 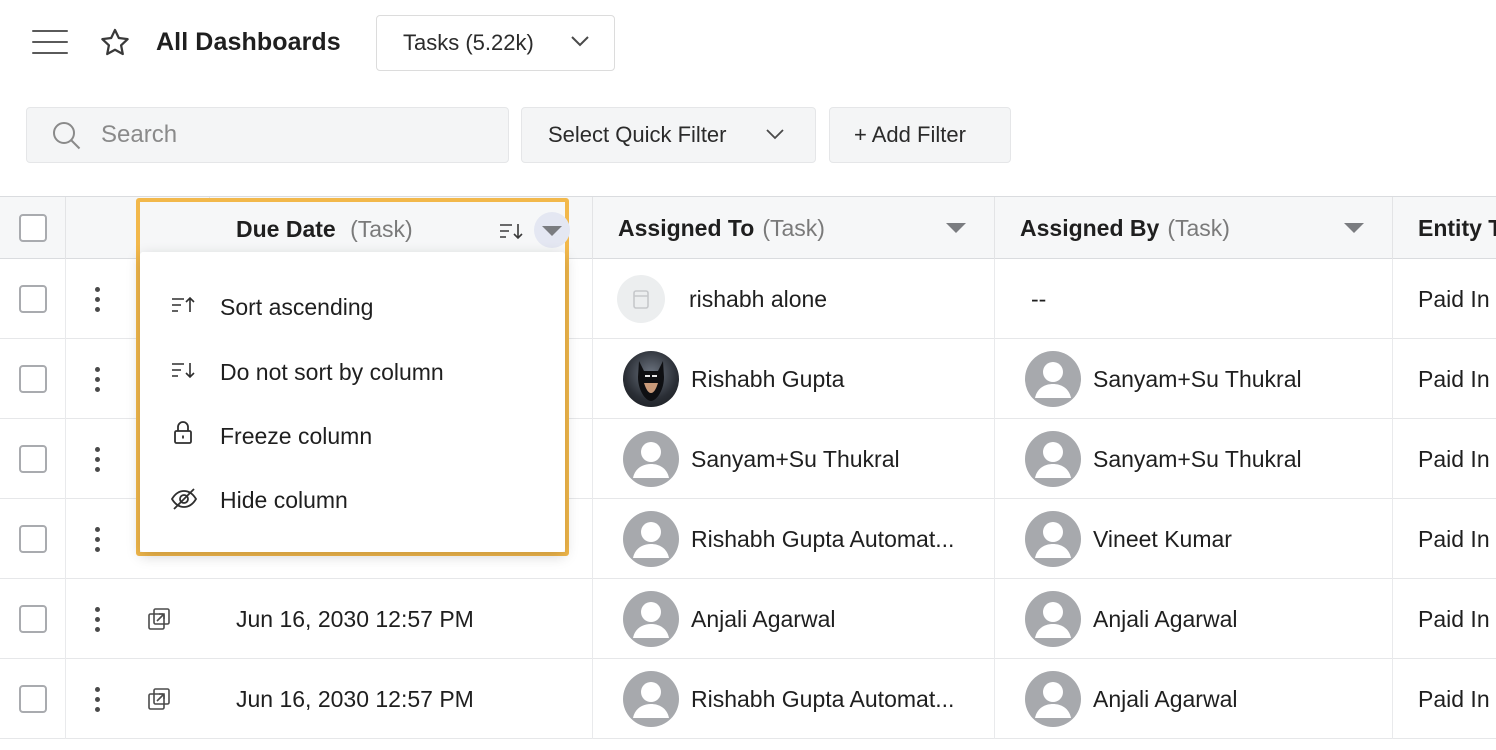 What do you see at coordinates (686, 227) in the screenshot?
I see `column-header-label: Assigned To` at bounding box center [686, 227].